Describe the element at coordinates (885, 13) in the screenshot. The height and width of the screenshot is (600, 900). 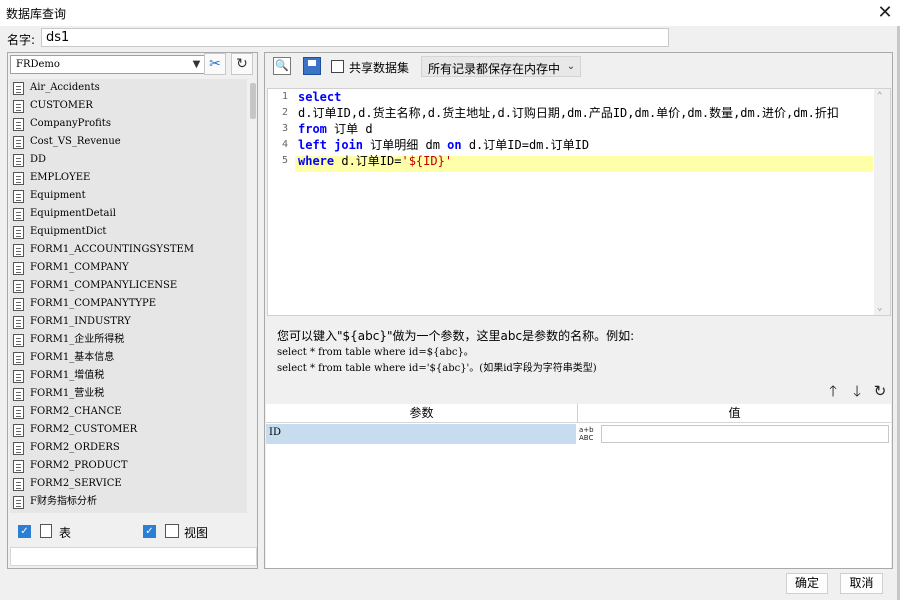
I see `close-button: ✕` at that location.